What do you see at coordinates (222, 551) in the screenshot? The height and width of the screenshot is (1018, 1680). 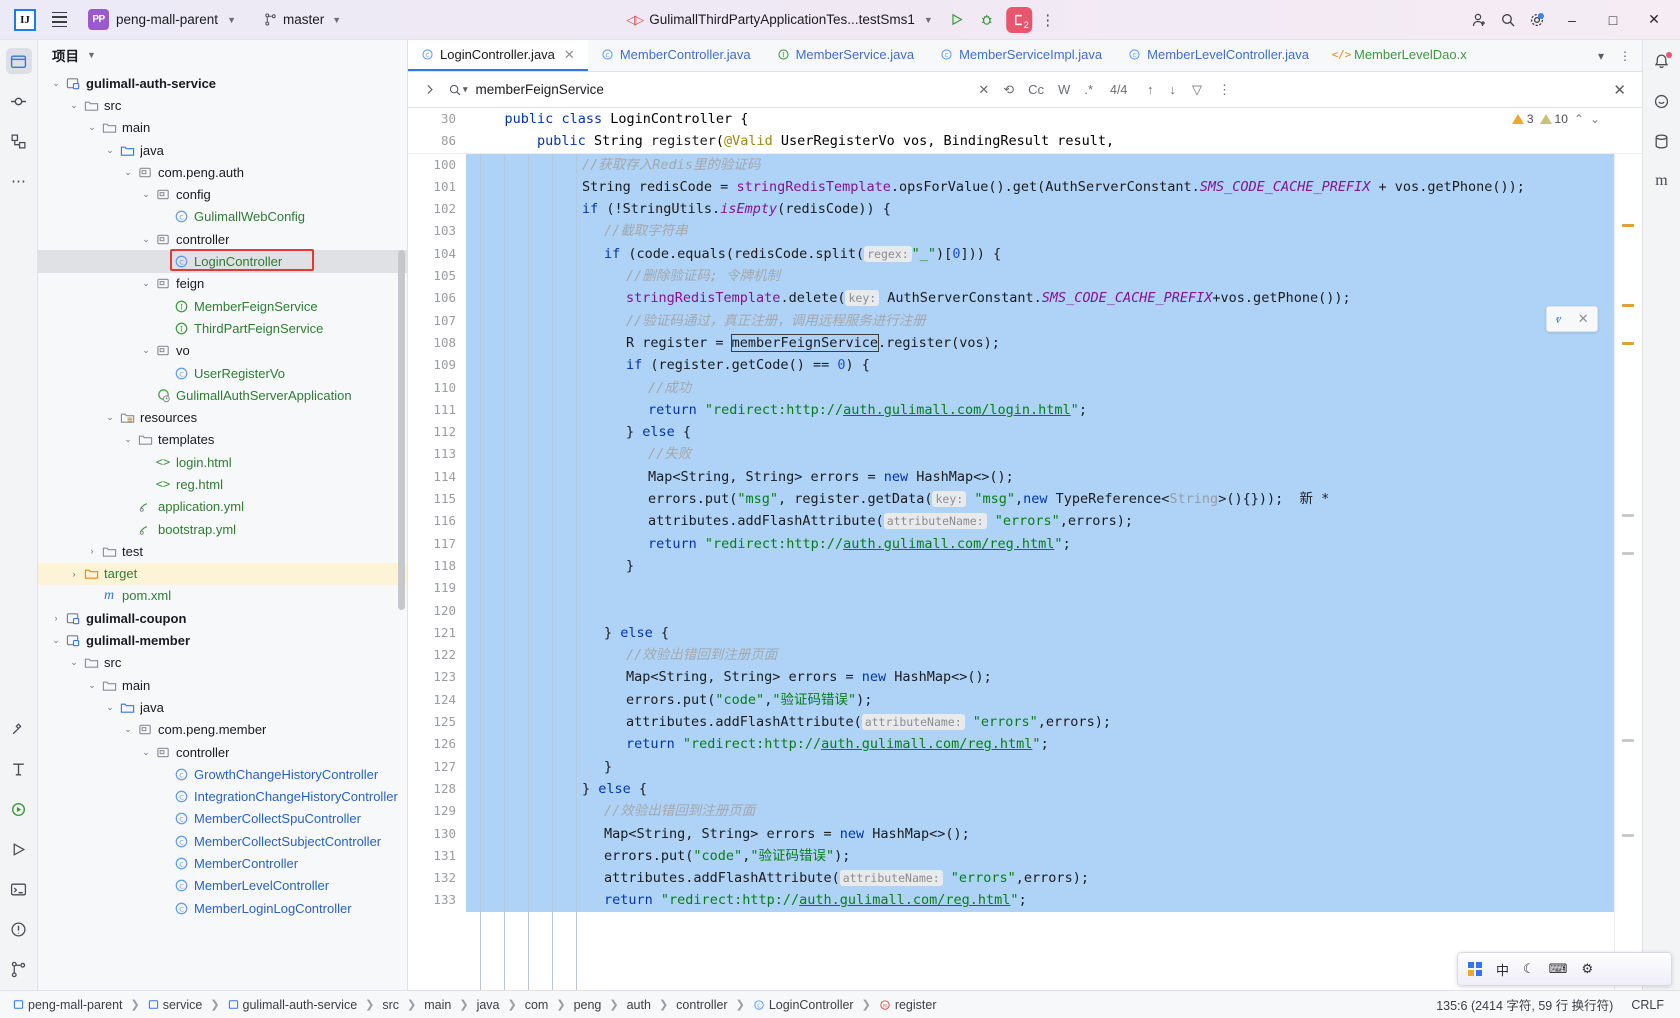 I see `tree-node-test: › test` at bounding box center [222, 551].